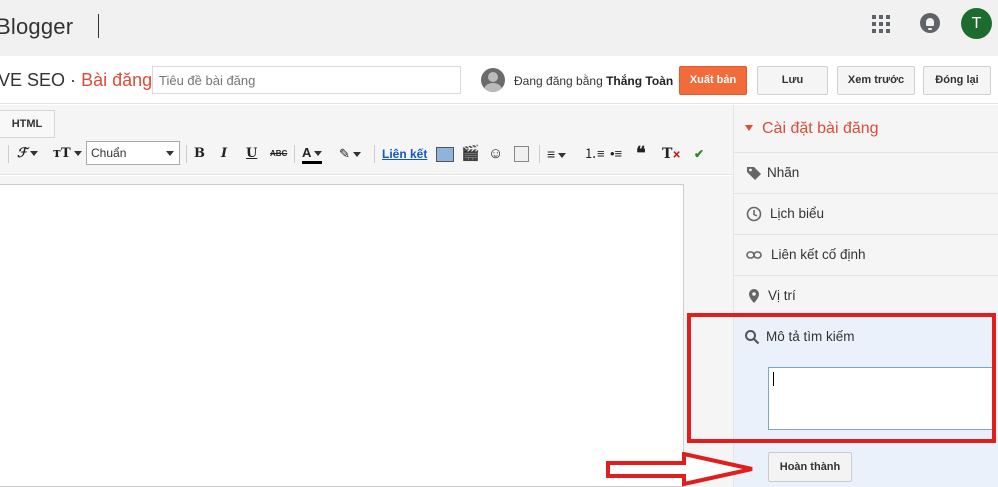 Image resolution: width=998 pixels, height=487 pixels. I want to click on numbered-list-icon: ⒈≡, so click(594, 154).